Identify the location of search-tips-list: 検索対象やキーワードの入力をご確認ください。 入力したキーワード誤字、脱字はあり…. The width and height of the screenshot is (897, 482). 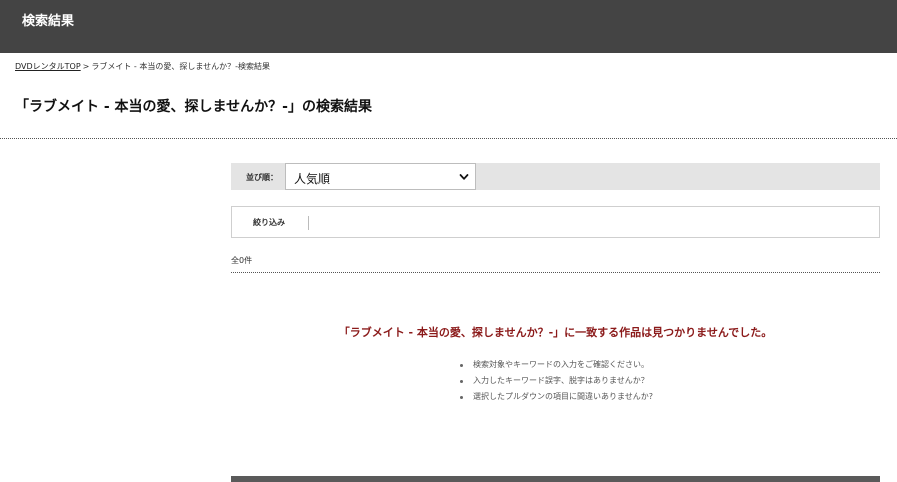
(556, 381).